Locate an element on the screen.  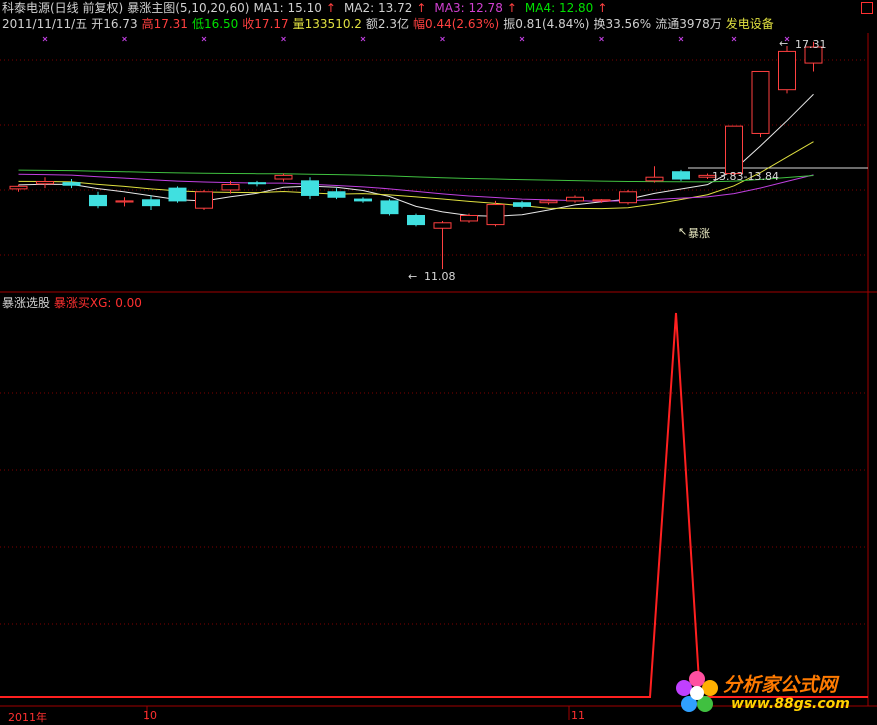
quote-close: 收17.17 is located at coordinates (265, 24).